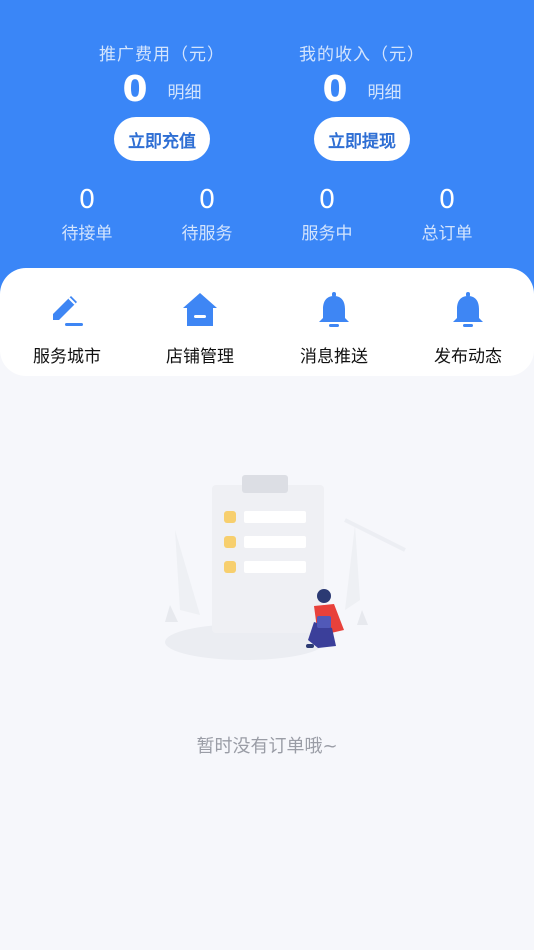  I want to click on promotion-fee-title: 推广费用（元）, so click(162, 55).